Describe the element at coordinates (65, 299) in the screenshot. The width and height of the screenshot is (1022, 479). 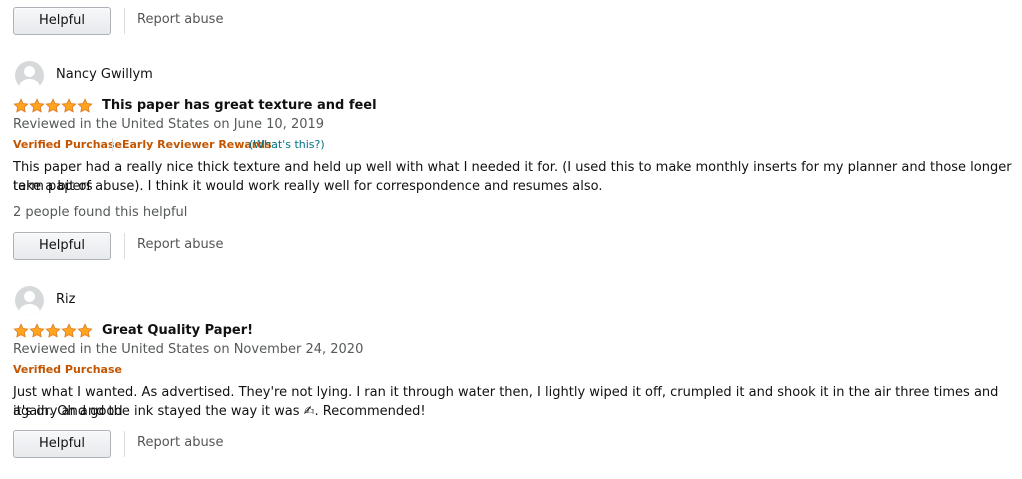
I see `reviewer-name: Riz` at that location.